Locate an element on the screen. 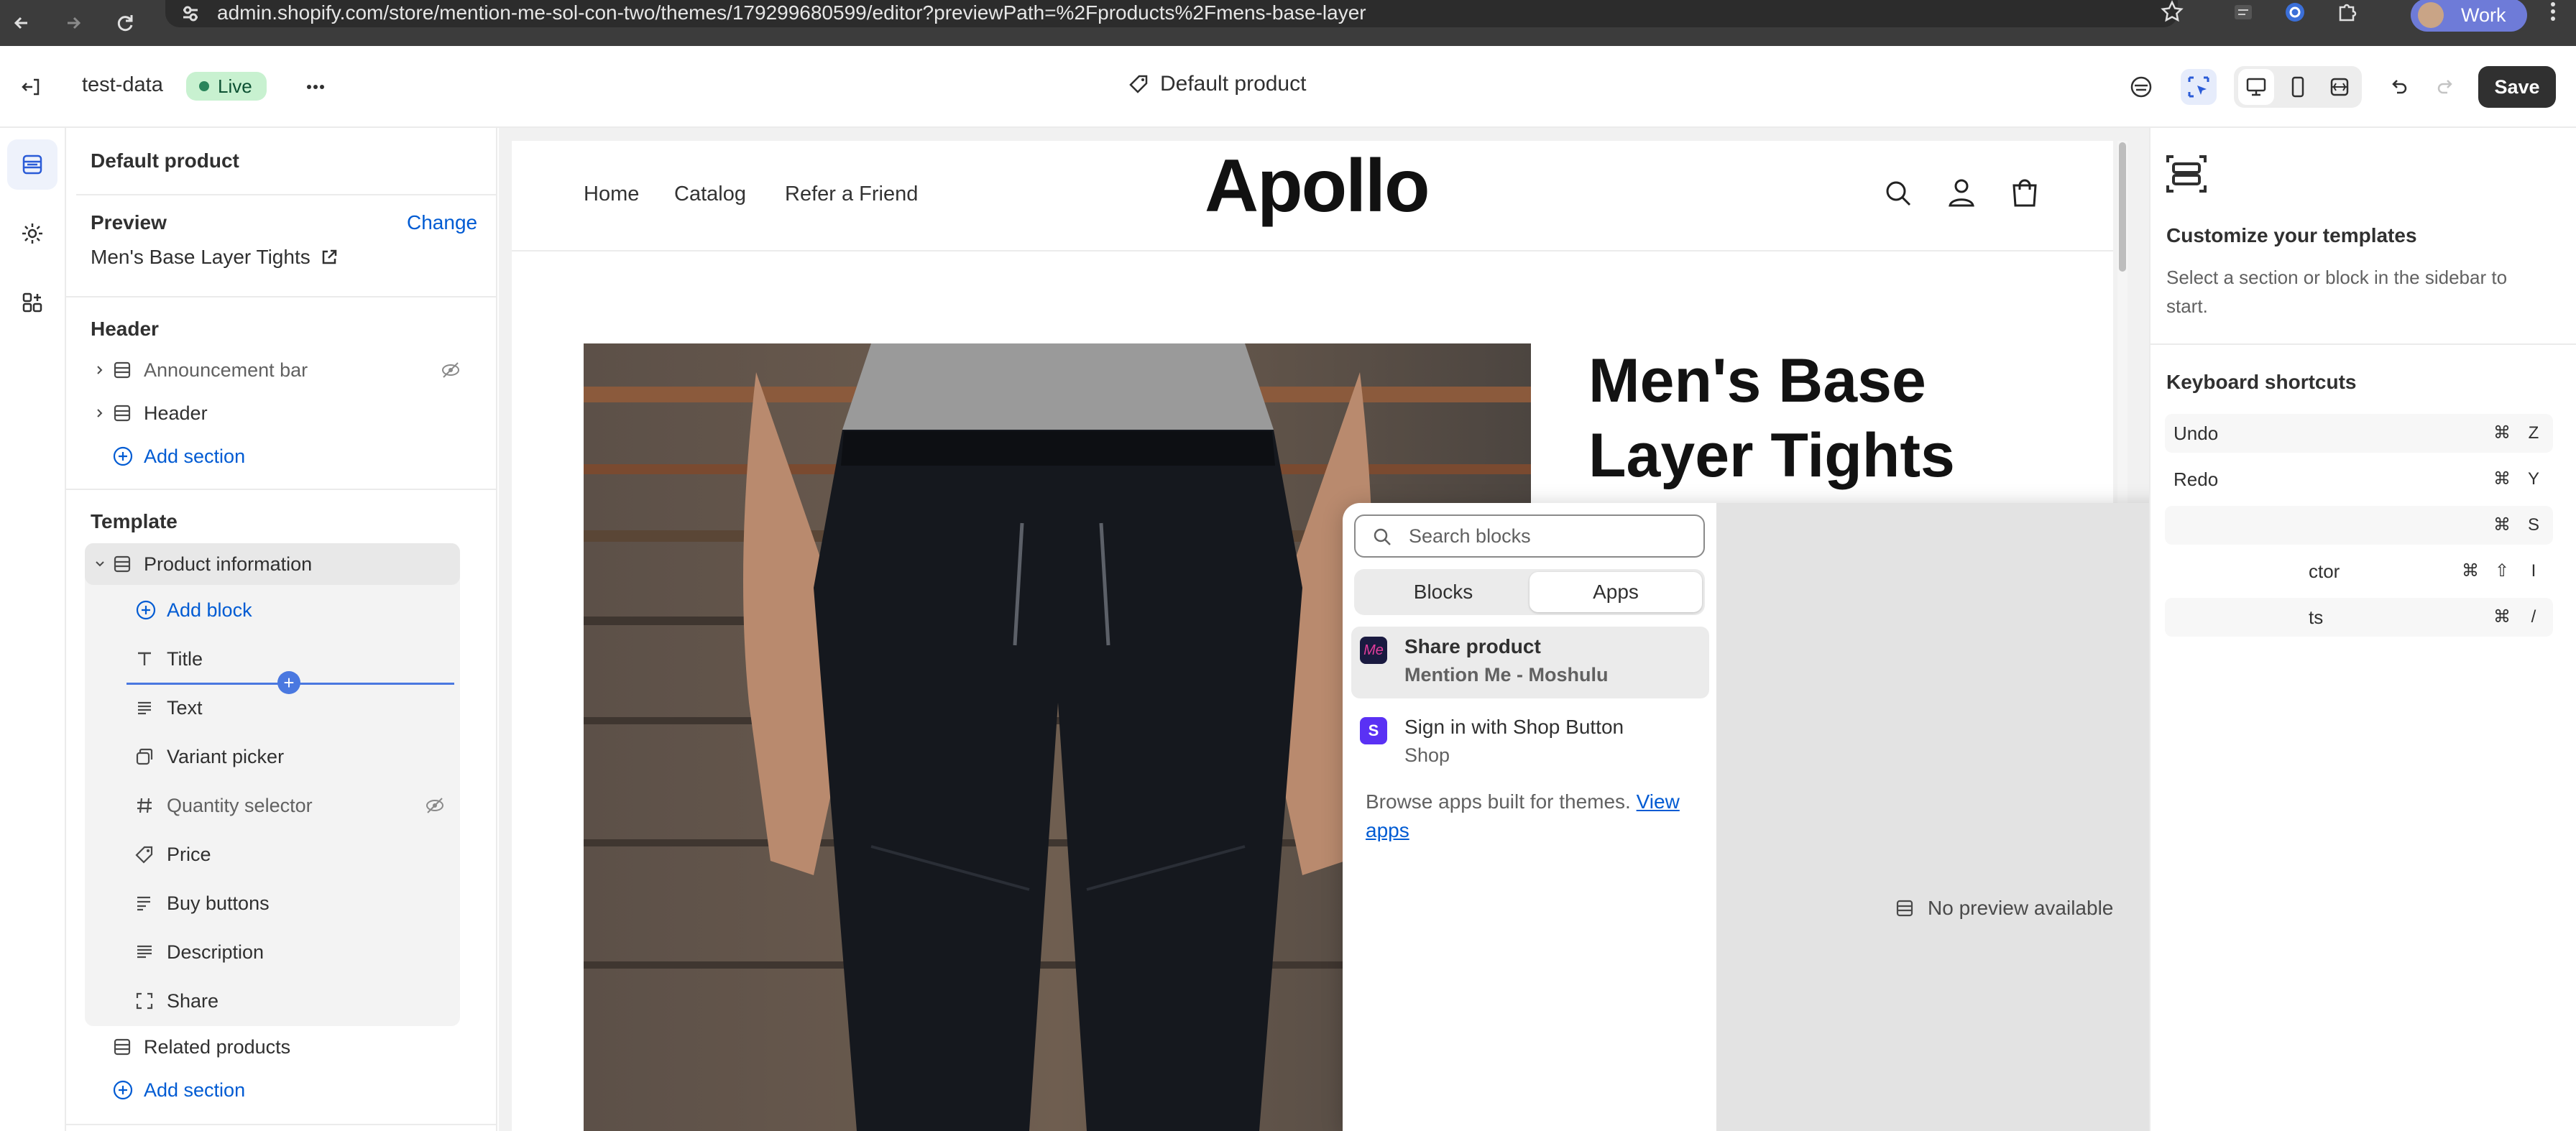 The height and width of the screenshot is (1131, 2576). reload-icon is located at coordinates (125, 23).